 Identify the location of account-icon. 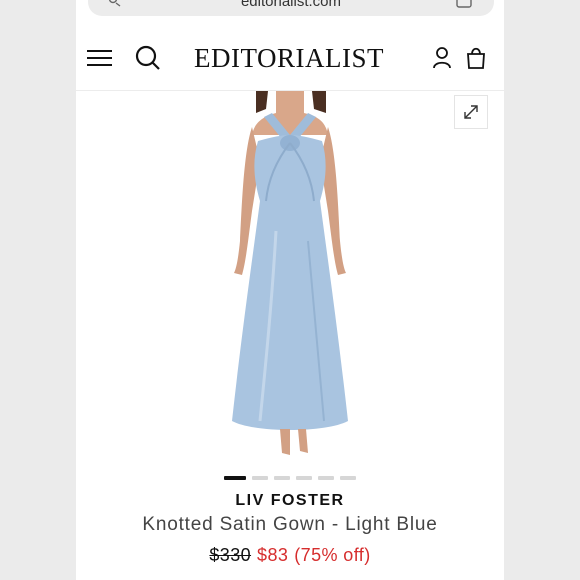
(442, 58).